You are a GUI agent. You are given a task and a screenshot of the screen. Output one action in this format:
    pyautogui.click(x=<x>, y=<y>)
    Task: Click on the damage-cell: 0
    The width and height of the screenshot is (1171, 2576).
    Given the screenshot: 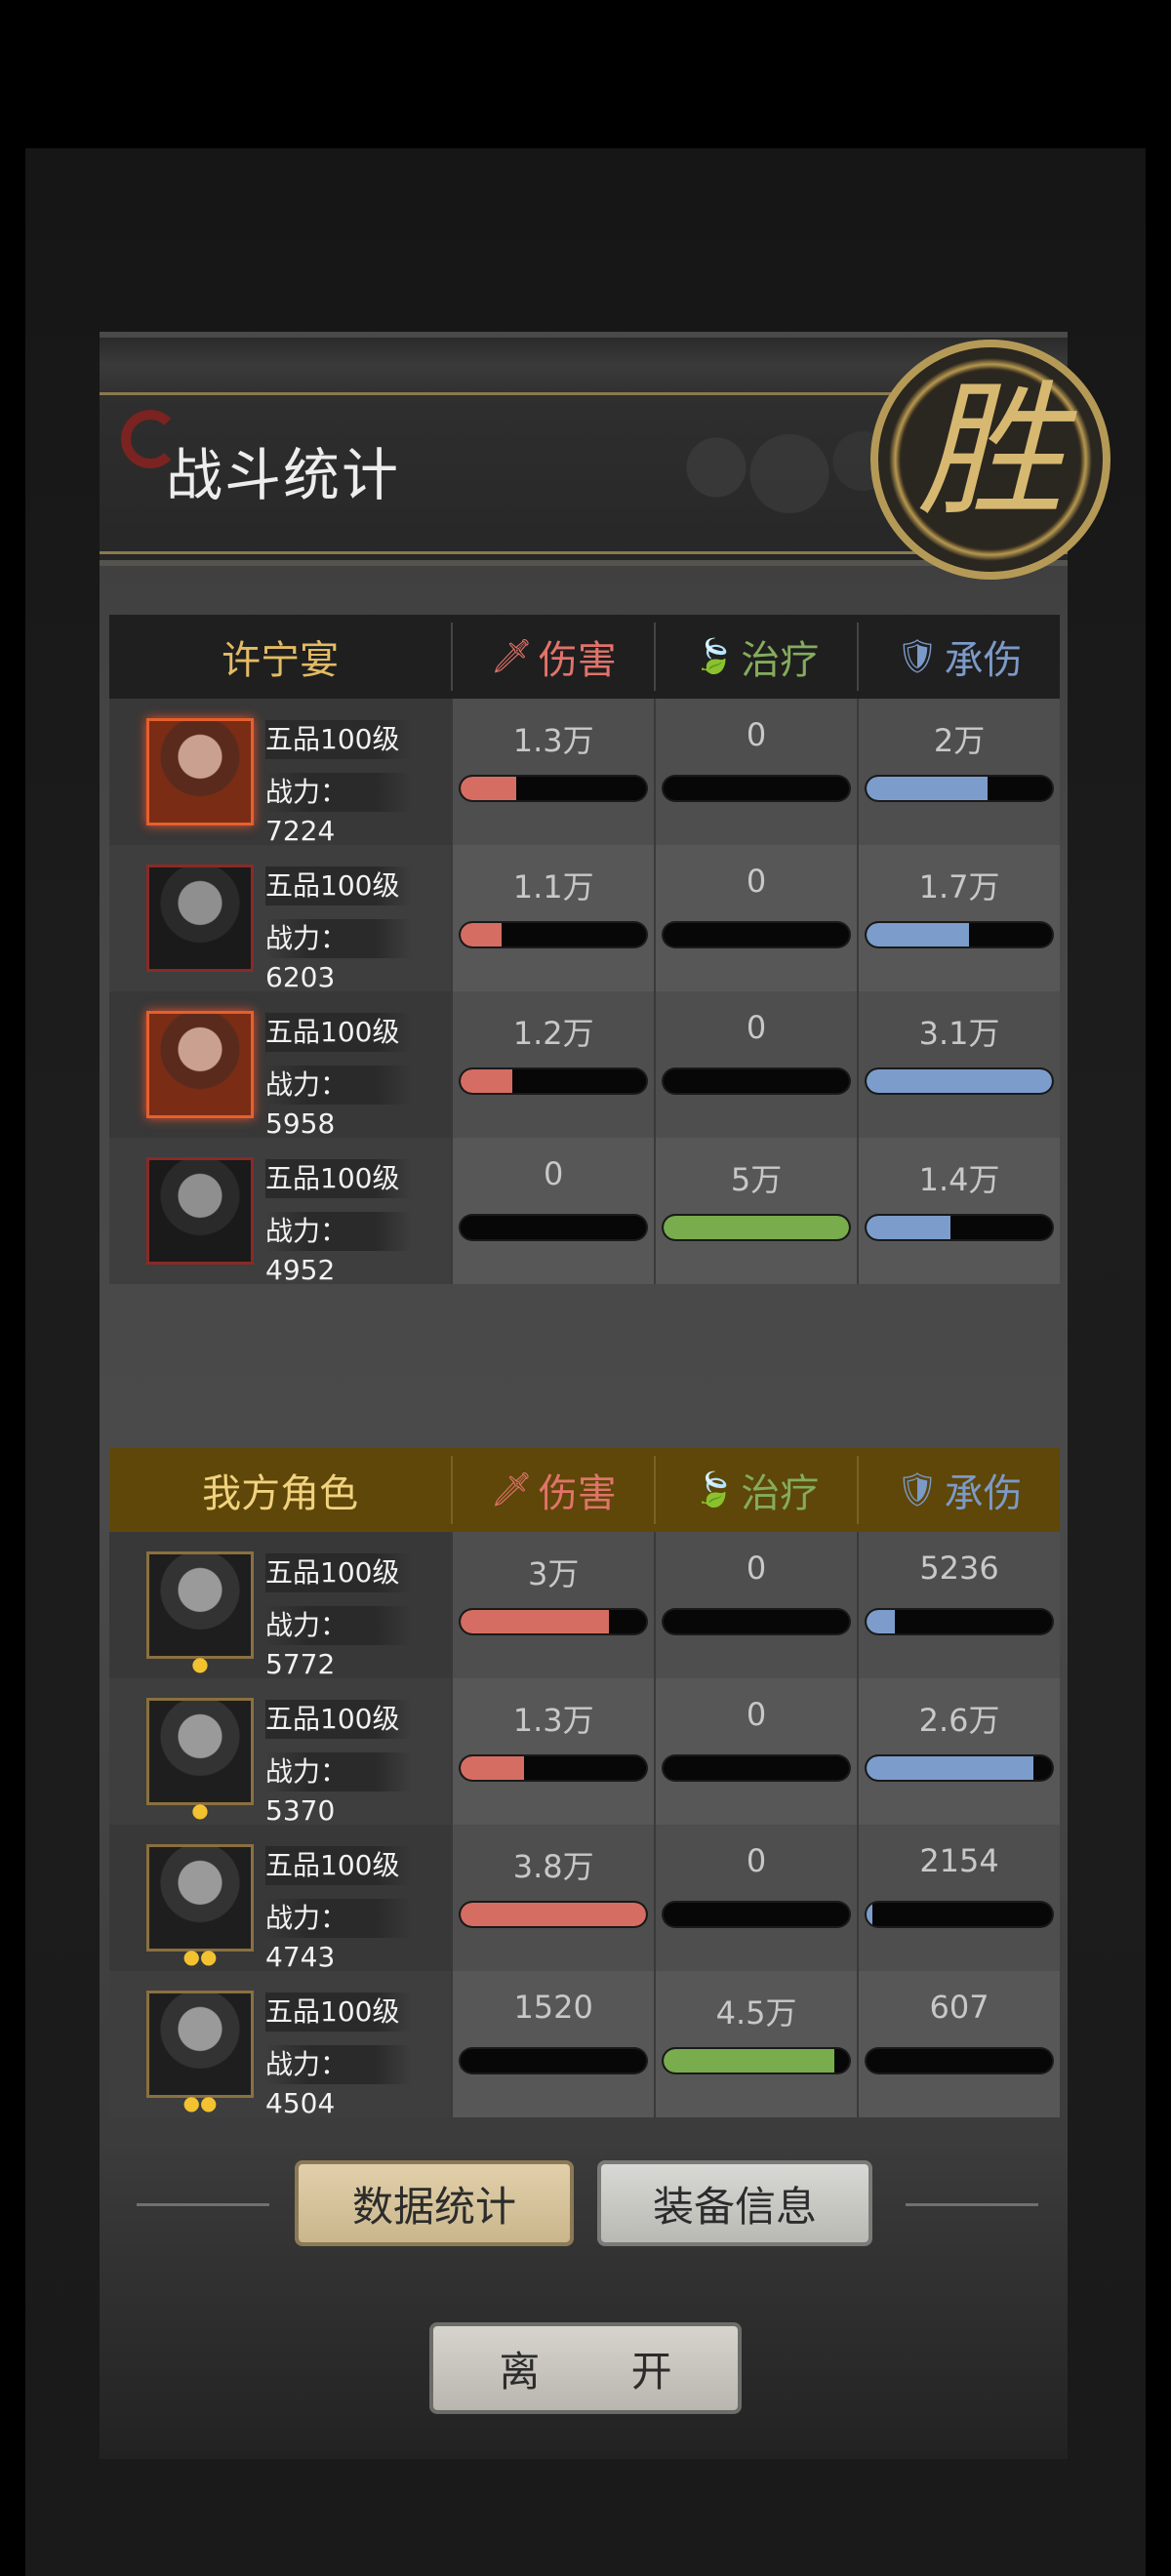 What is the action you would take?
    pyautogui.click(x=552, y=1211)
    